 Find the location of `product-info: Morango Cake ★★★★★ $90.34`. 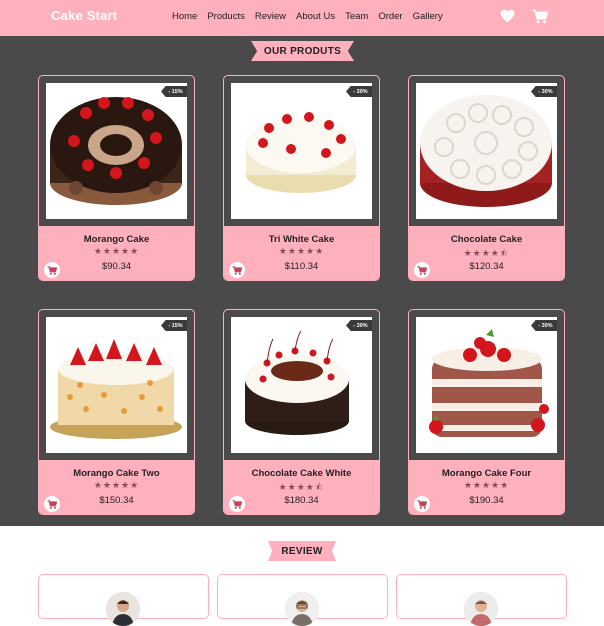

product-info: Morango Cake ★★★★★ $90.34 is located at coordinates (116, 253).